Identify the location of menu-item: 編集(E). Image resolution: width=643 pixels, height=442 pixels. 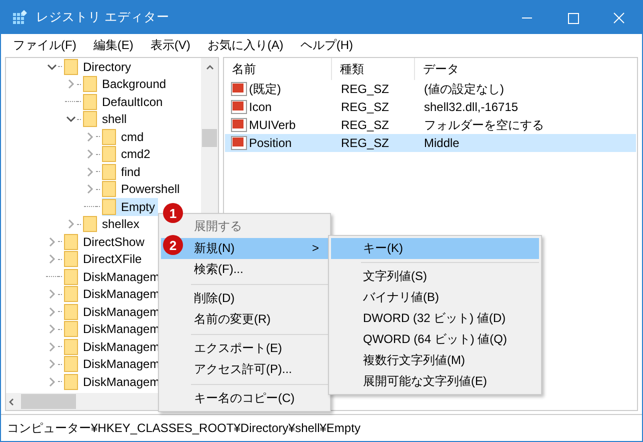
(113, 45).